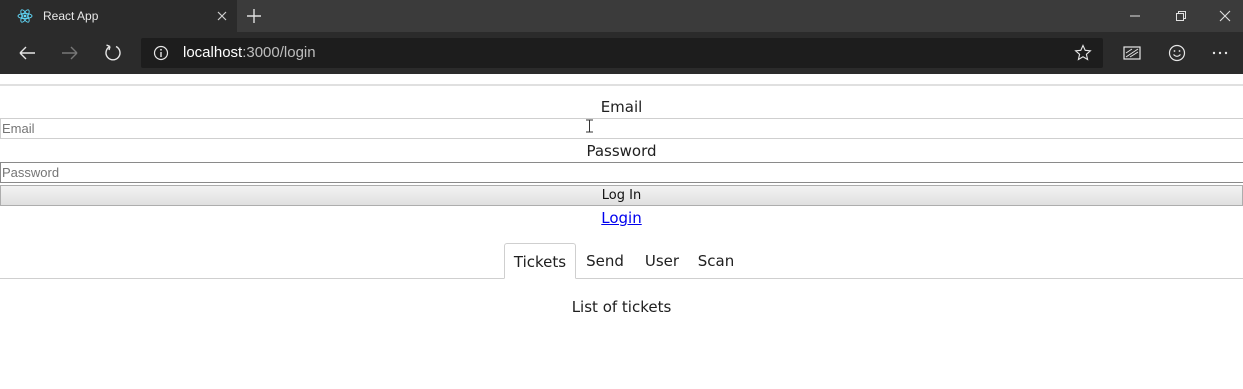 The width and height of the screenshot is (1243, 389). Describe the element at coordinates (1225, 16) in the screenshot. I see `close-window-icon` at that location.